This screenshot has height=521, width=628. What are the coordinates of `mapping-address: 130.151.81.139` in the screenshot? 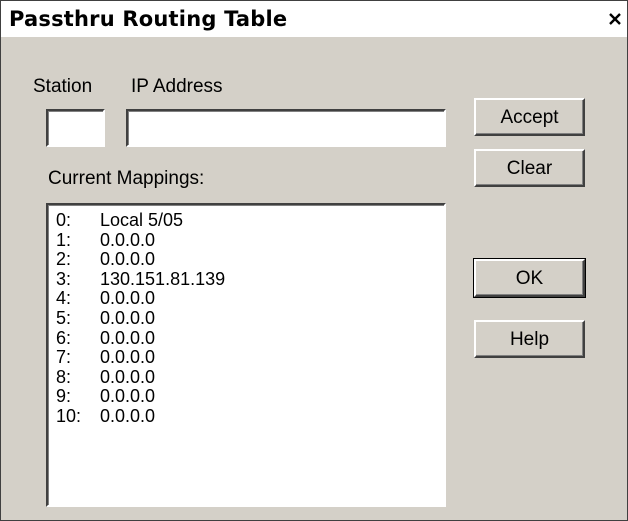 It's located at (163, 278).